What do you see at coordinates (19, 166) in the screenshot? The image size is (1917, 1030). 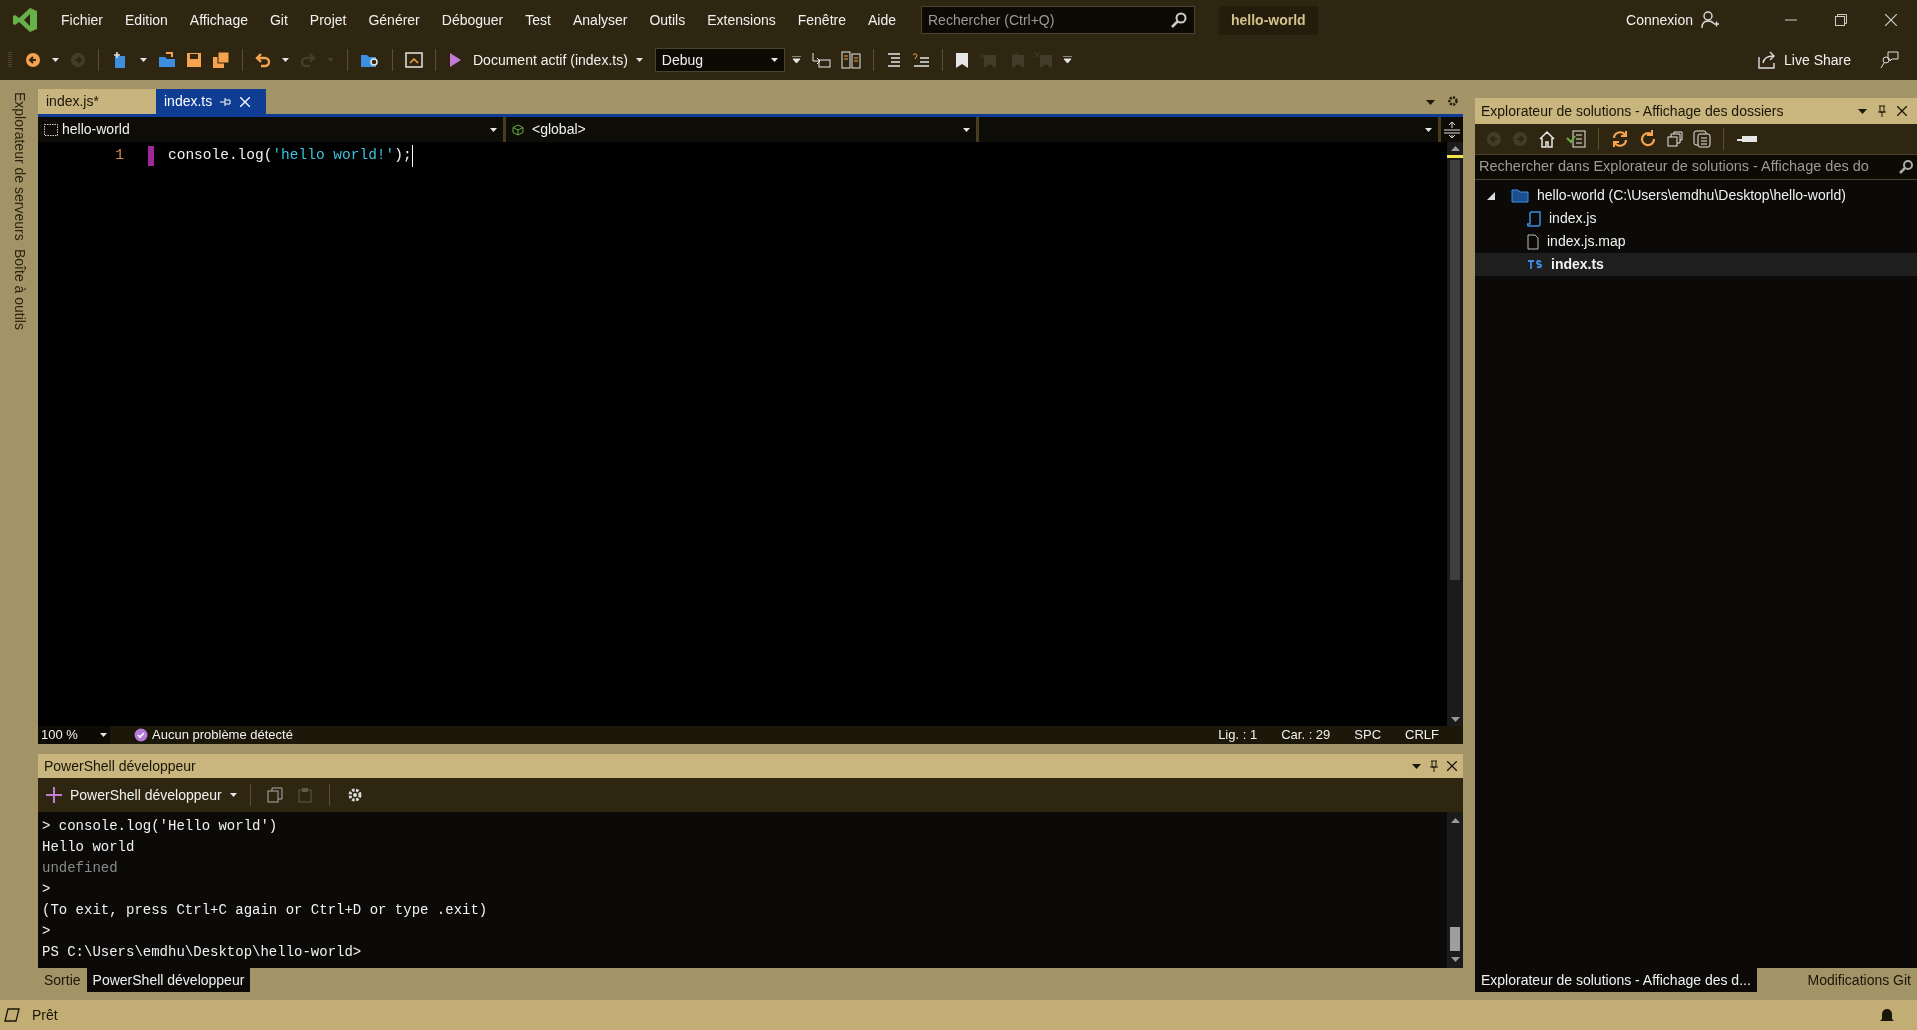 I see `side-panel-tab: Explorateur de serveurs` at bounding box center [19, 166].